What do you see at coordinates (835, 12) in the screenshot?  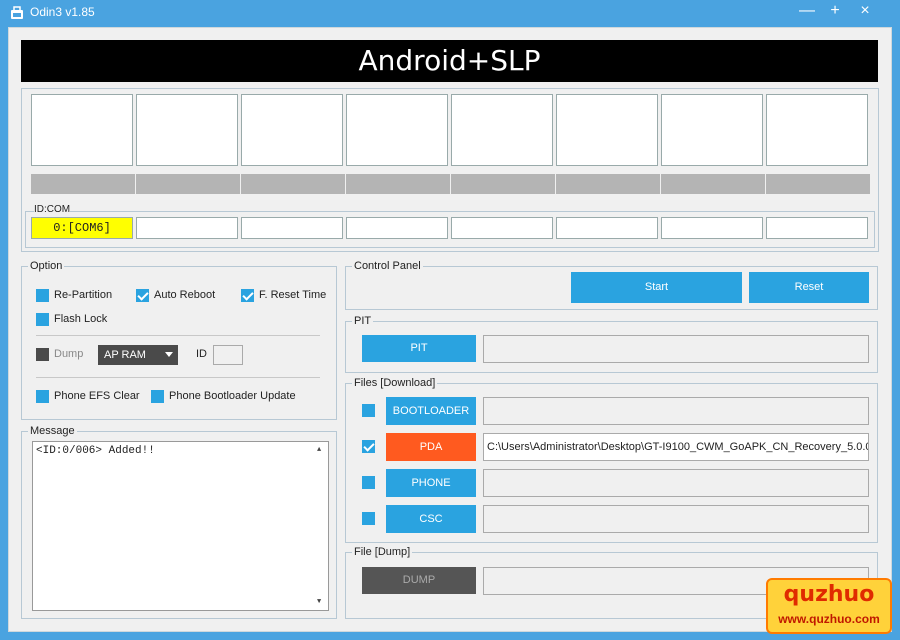 I see `maximize-button: +` at bounding box center [835, 12].